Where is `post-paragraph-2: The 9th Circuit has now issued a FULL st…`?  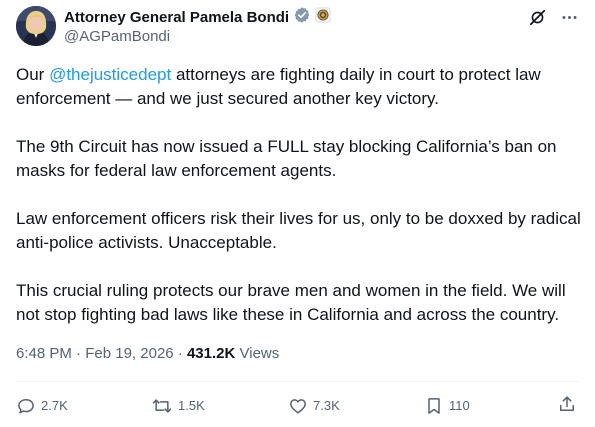
post-paragraph-2: The 9th Circuit has now issued a FULL st… is located at coordinates (286, 158).